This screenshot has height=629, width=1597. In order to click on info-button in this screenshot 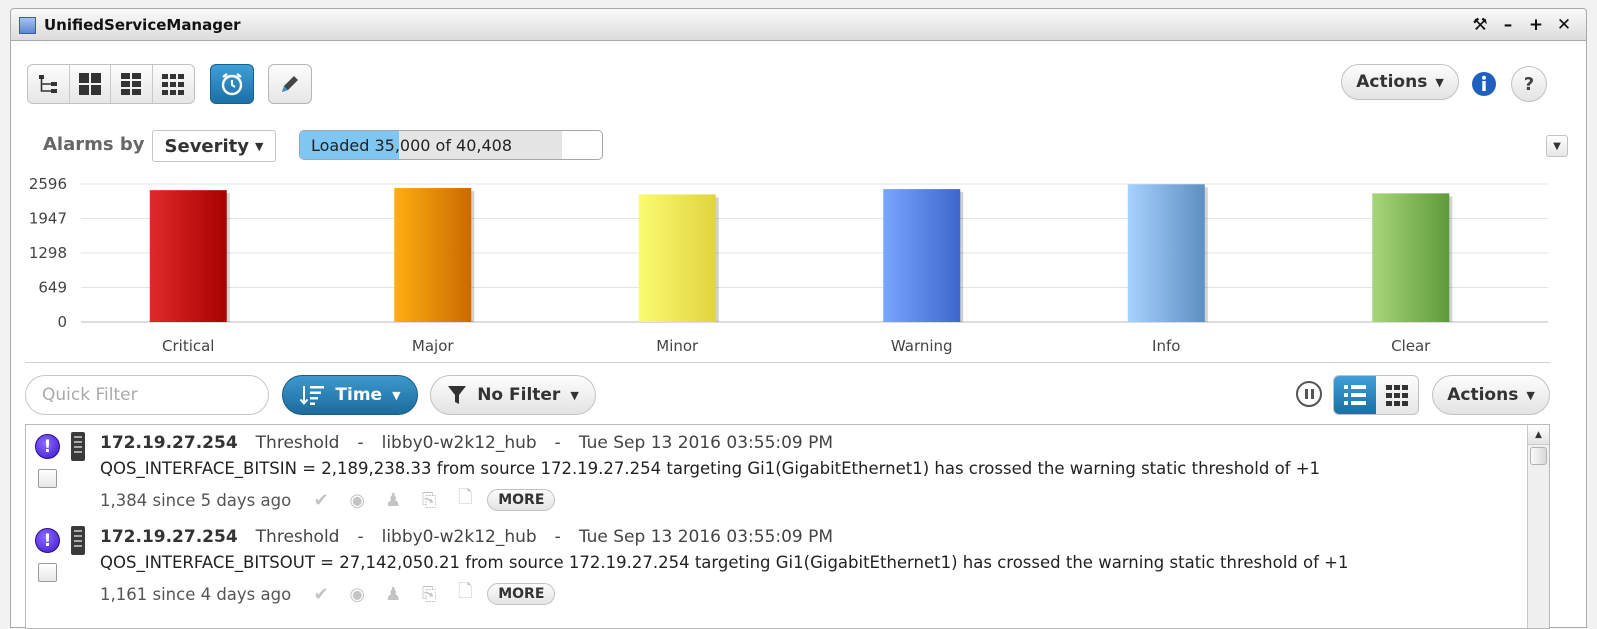, I will do `click(1484, 84)`.